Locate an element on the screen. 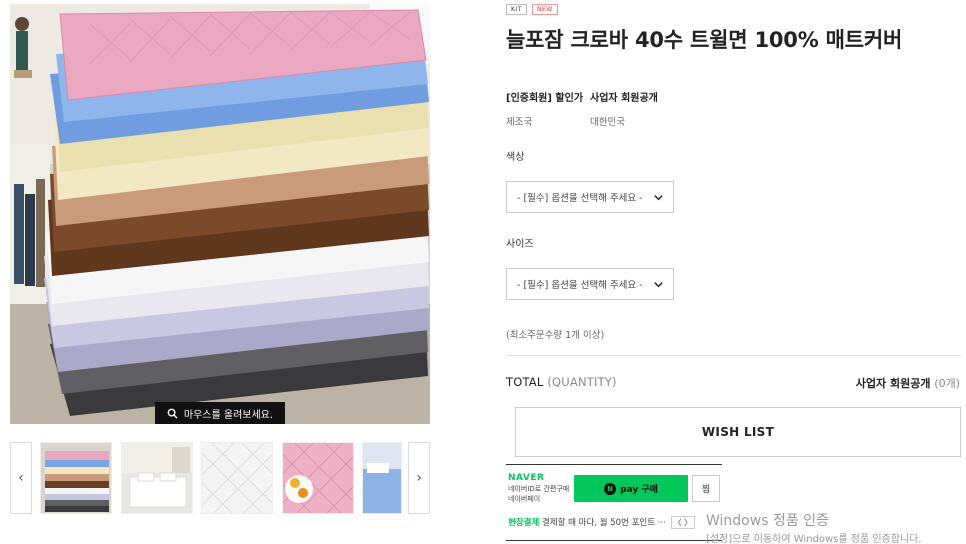 The image size is (966, 544). wishlist-button: WISH LIST is located at coordinates (738, 432).